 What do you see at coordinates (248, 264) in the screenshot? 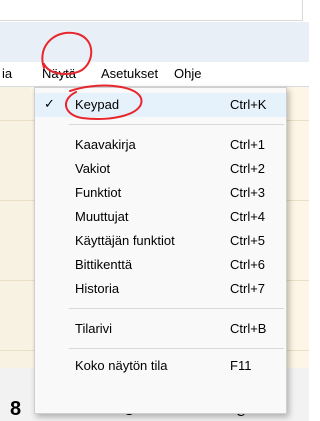
I see `menu-item-shortcut: Ctrl+6` at bounding box center [248, 264].